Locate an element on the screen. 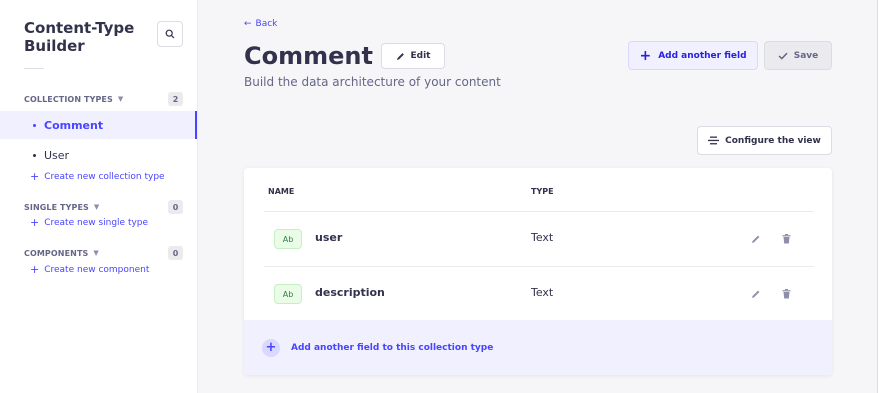  section-collection-types: COLLECTION TYPES ▼ is located at coordinates (73, 99).